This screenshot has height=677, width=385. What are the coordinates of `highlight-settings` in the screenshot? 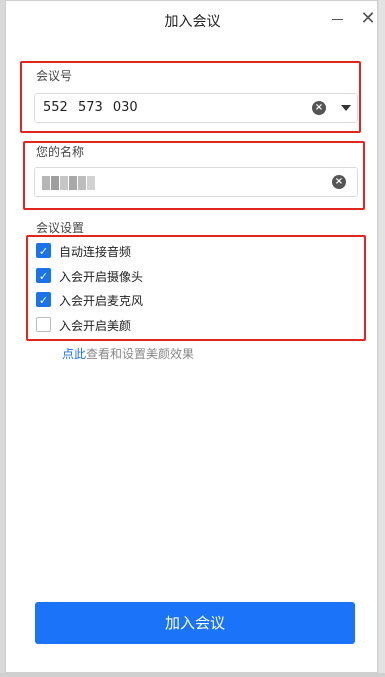 It's located at (196, 288).